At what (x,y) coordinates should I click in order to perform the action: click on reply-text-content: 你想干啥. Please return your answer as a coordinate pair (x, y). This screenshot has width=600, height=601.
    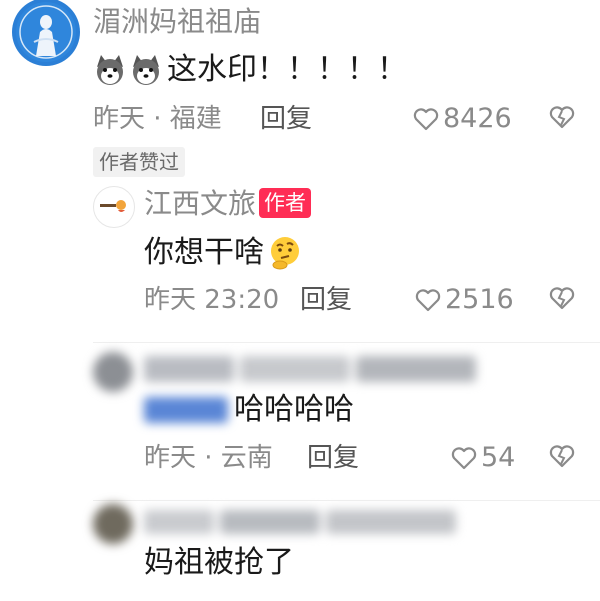
    Looking at the image, I should click on (204, 252).